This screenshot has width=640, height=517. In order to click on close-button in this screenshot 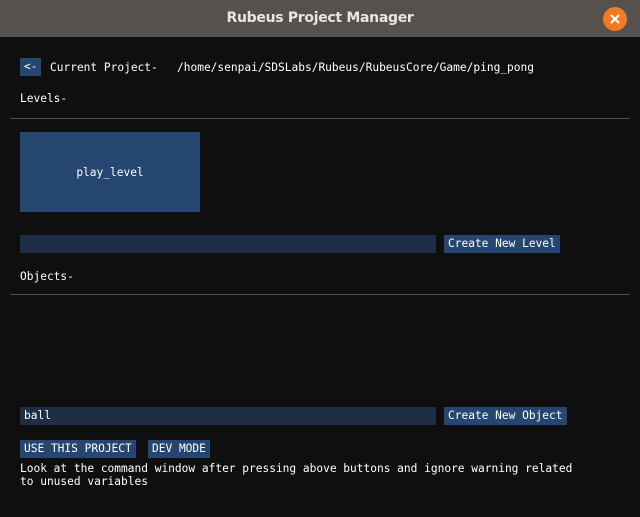, I will do `click(615, 19)`.